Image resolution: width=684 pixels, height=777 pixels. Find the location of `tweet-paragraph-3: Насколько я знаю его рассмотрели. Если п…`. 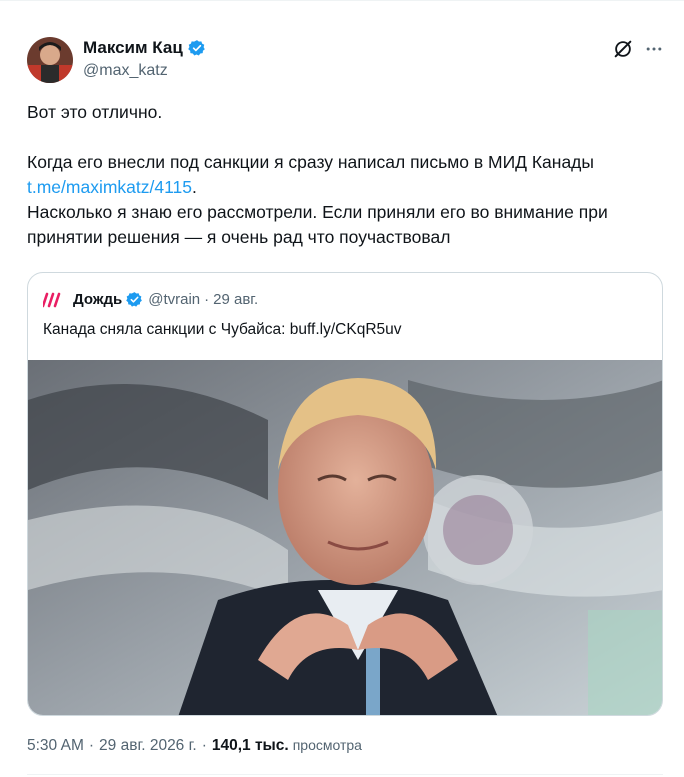

tweet-paragraph-3: Насколько я знаю его рассмотрели. Если п… is located at coordinates (317, 224).